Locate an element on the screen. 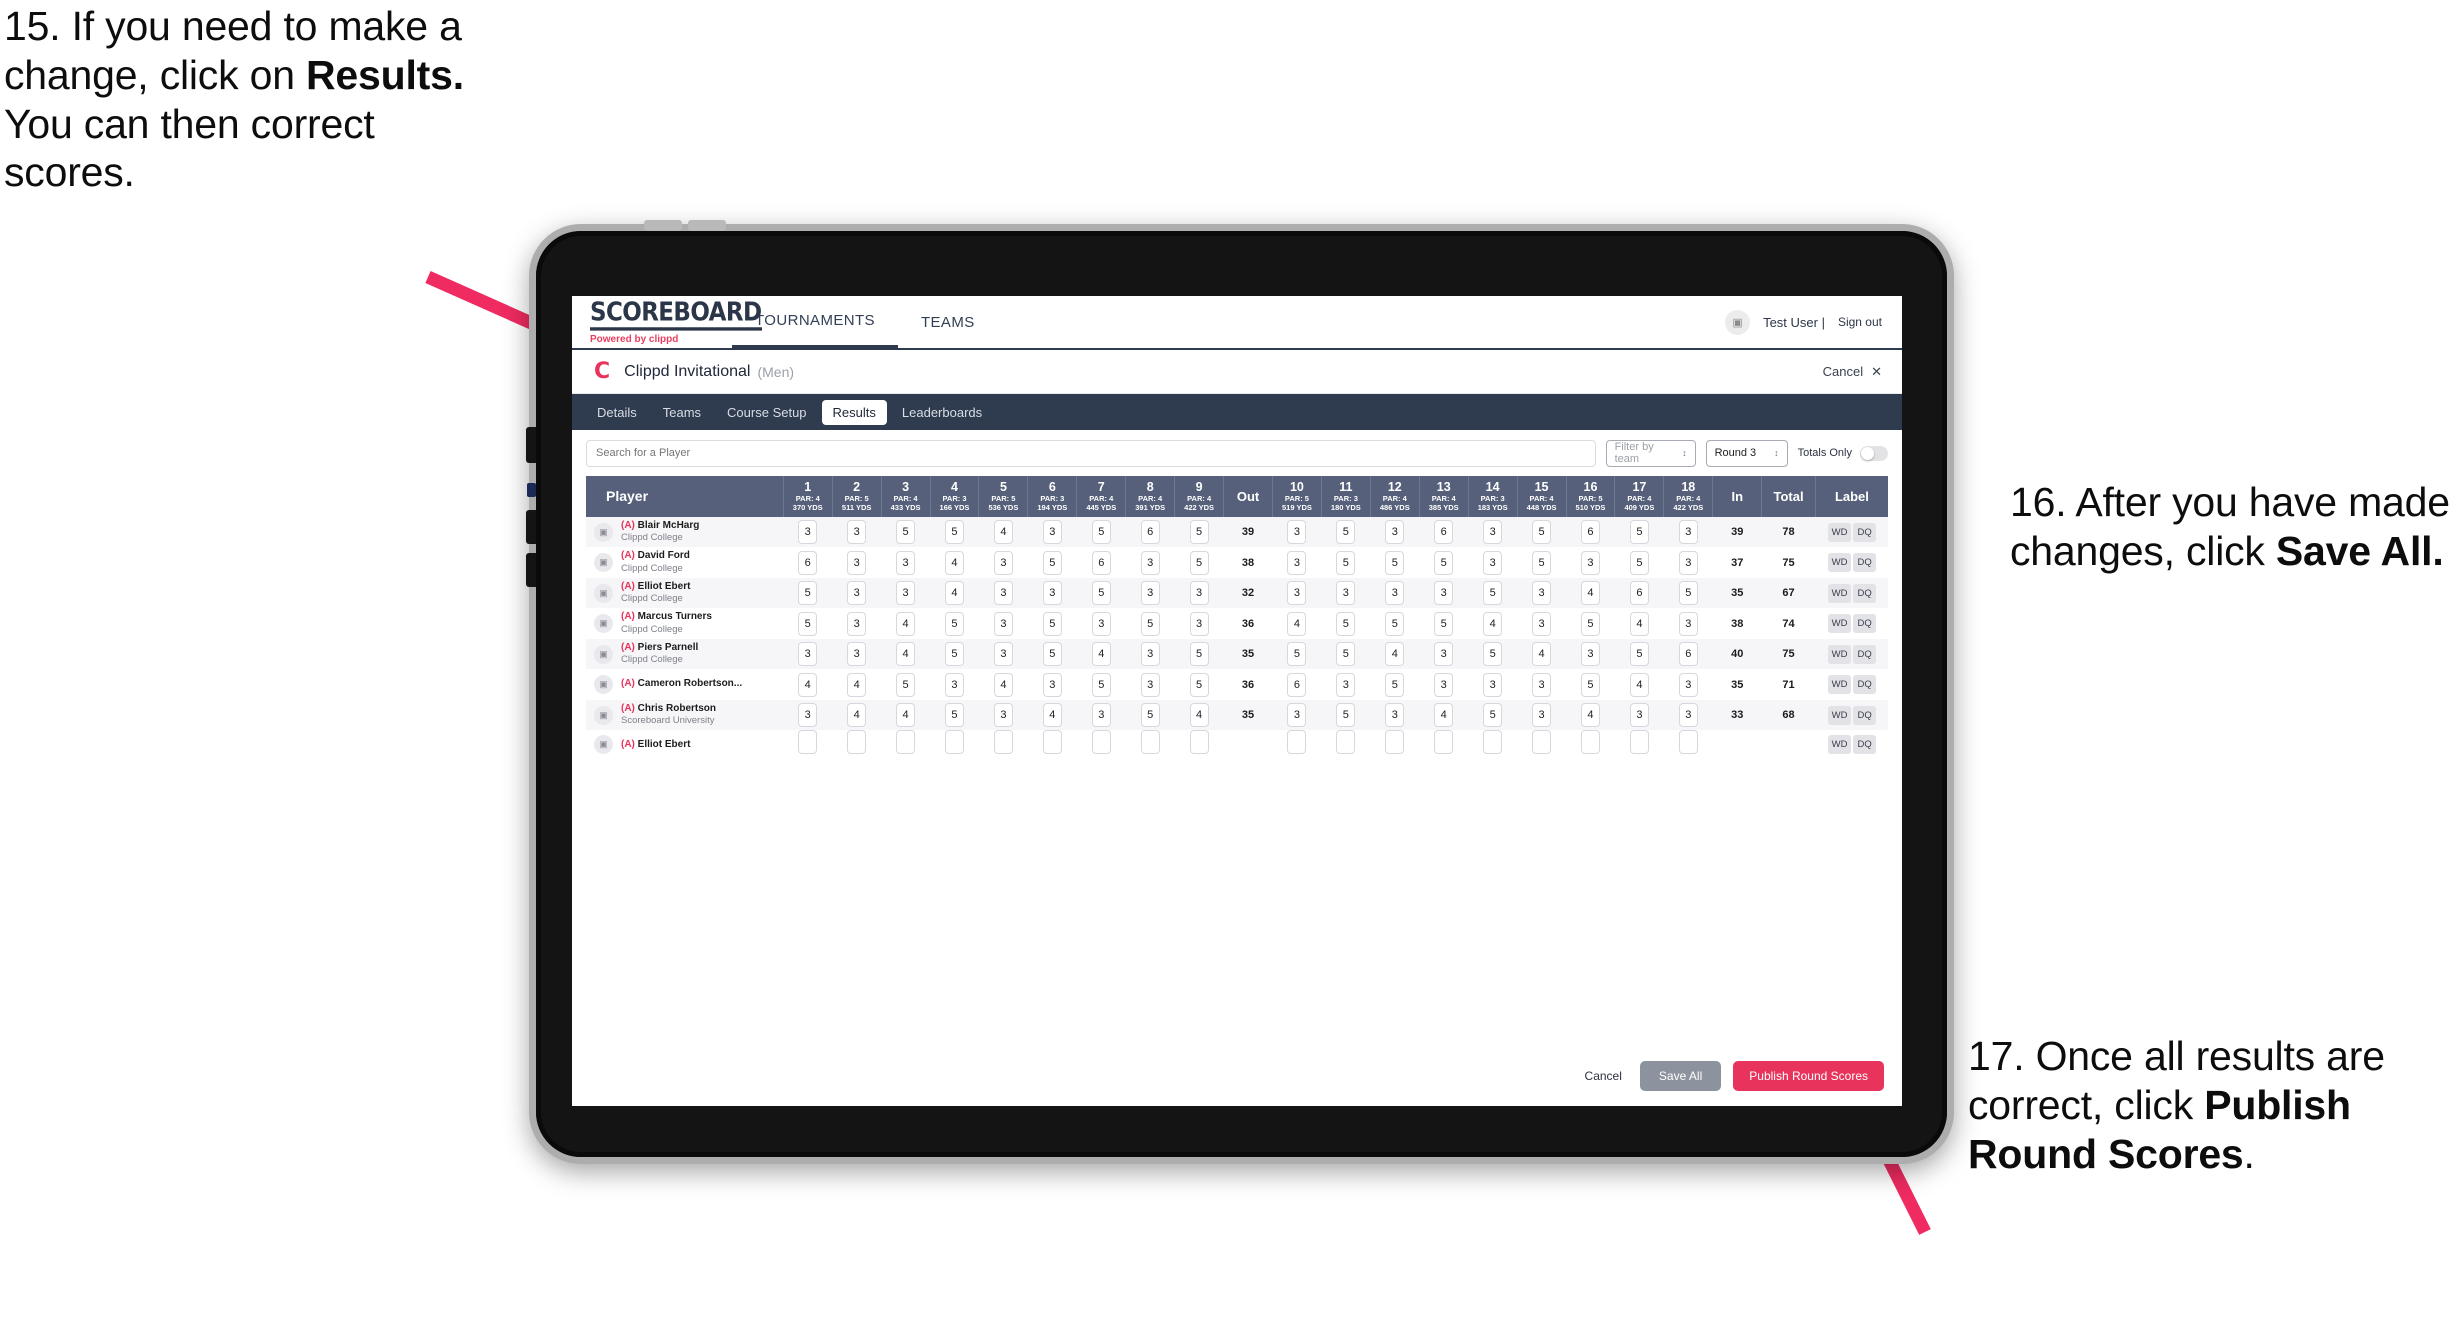  score-cell-hole-2: 4 is located at coordinates (856, 715).